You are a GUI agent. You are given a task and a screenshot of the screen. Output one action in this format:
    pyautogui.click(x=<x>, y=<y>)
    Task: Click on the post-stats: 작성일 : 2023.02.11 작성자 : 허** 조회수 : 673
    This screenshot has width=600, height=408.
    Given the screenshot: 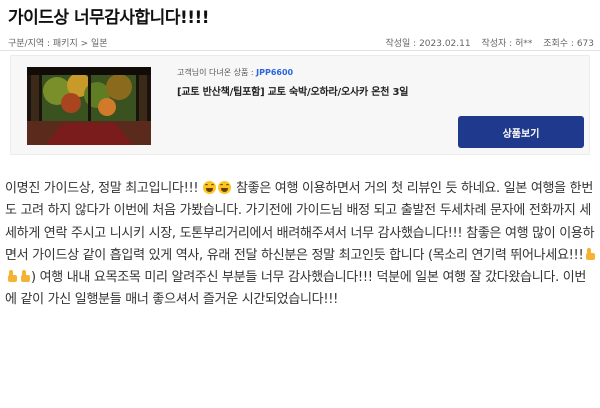 What is the action you would take?
    pyautogui.click(x=489, y=42)
    